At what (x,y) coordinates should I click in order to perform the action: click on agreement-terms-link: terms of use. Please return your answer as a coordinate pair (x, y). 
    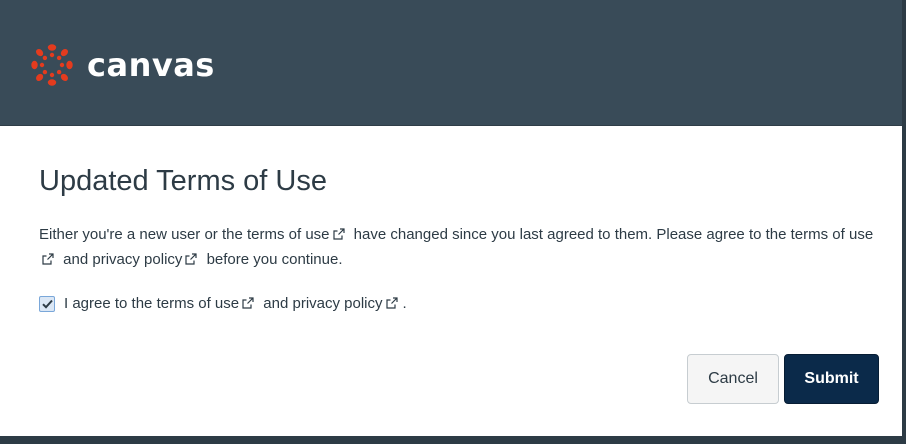
    Looking at the image, I should click on (208, 303).